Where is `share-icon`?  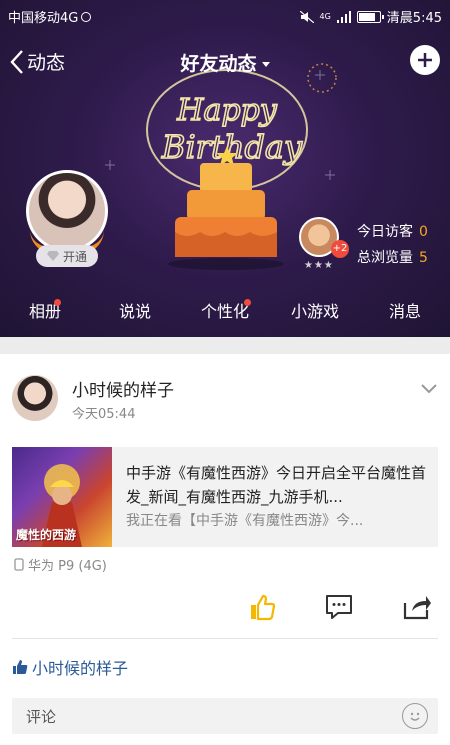
share-icon is located at coordinates (417, 608).